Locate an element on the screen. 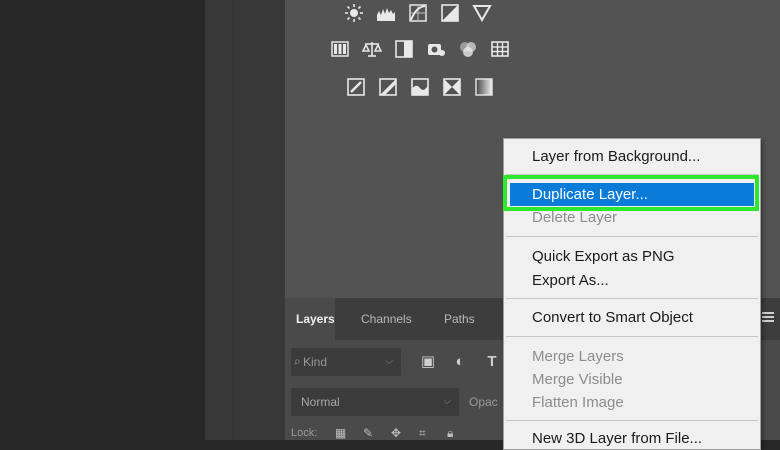  lock-pixels-icon: ▦ is located at coordinates (342, 433).